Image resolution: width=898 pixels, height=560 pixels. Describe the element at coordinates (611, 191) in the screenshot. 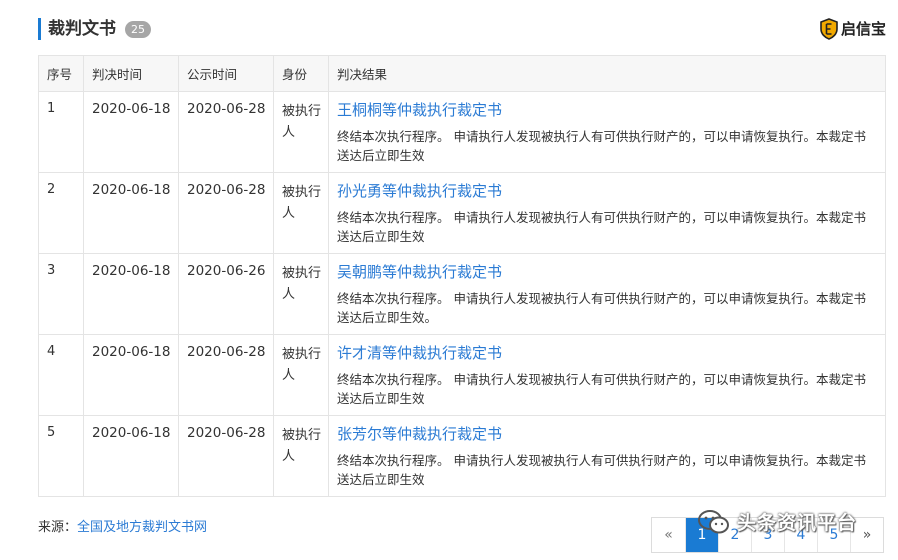

I see `case-title-link: 孙光勇等仲裁执行裁定书` at that location.